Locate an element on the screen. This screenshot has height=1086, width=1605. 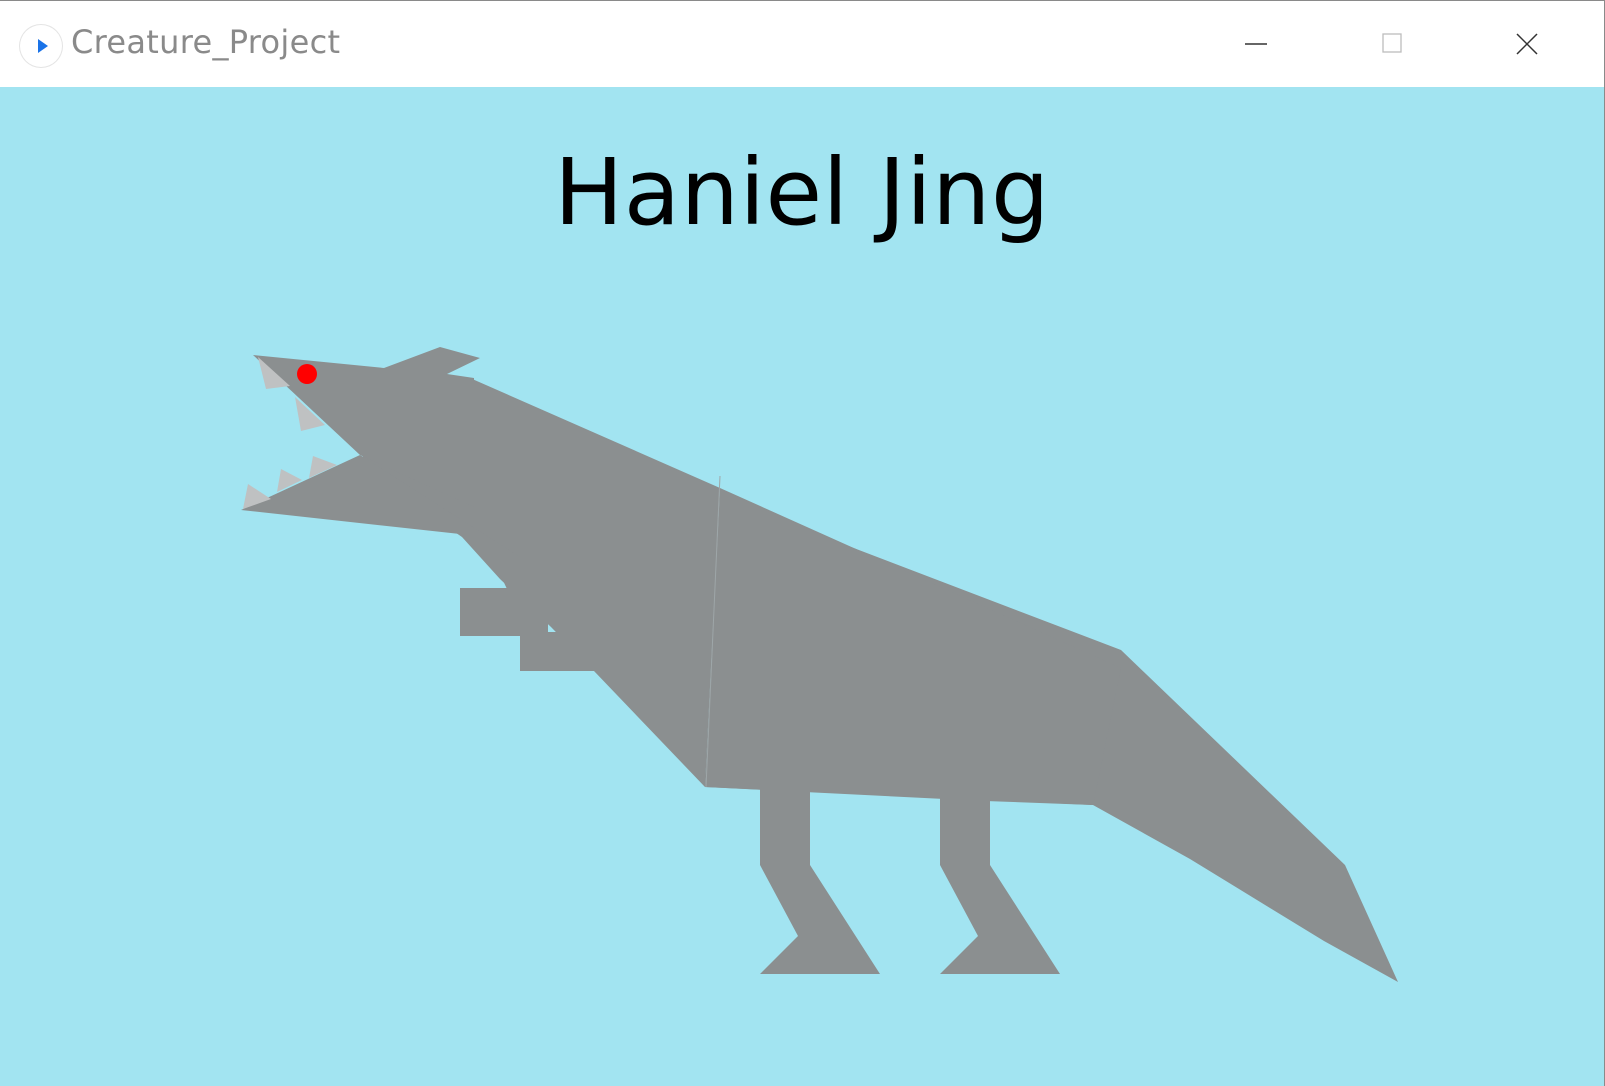
minimize-icon is located at coordinates (1256, 44).